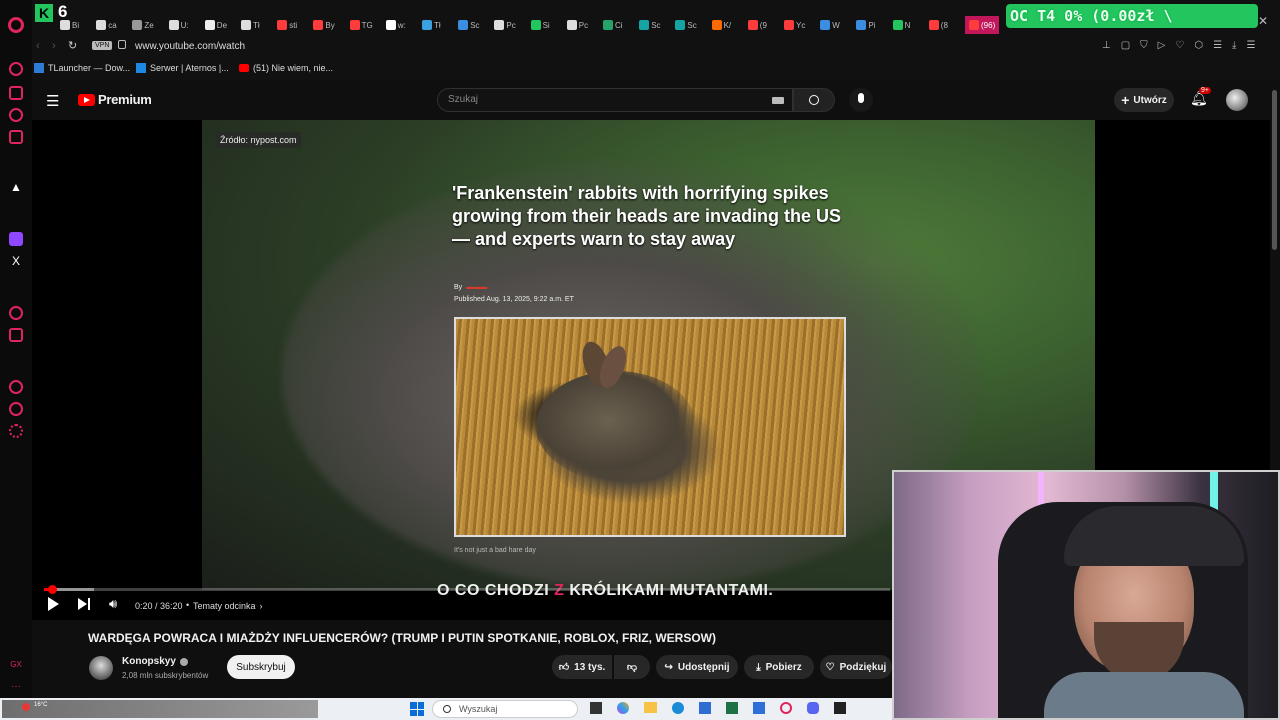  Describe the element at coordinates (16, 93) in the screenshot. I see `feed-icon` at that location.